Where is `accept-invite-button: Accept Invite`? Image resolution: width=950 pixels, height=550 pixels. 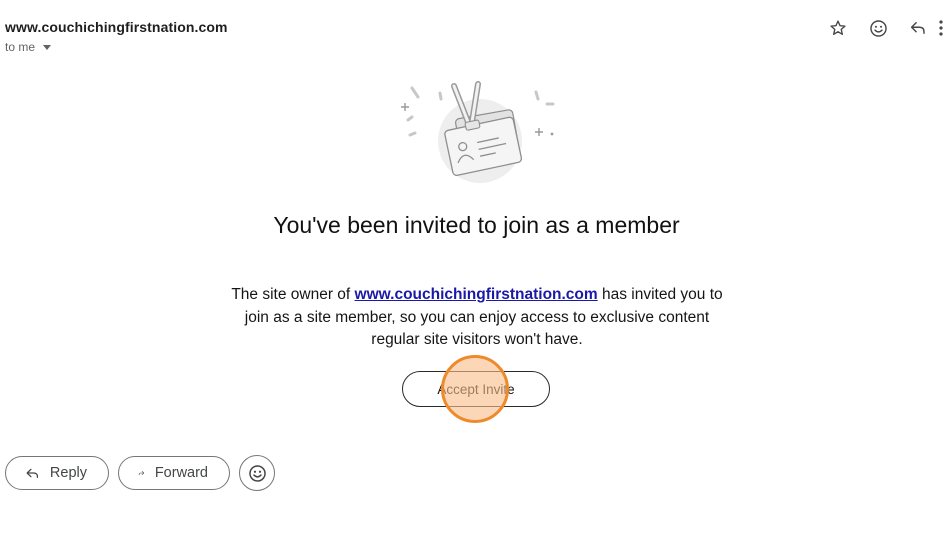 accept-invite-button: Accept Invite is located at coordinates (476, 389).